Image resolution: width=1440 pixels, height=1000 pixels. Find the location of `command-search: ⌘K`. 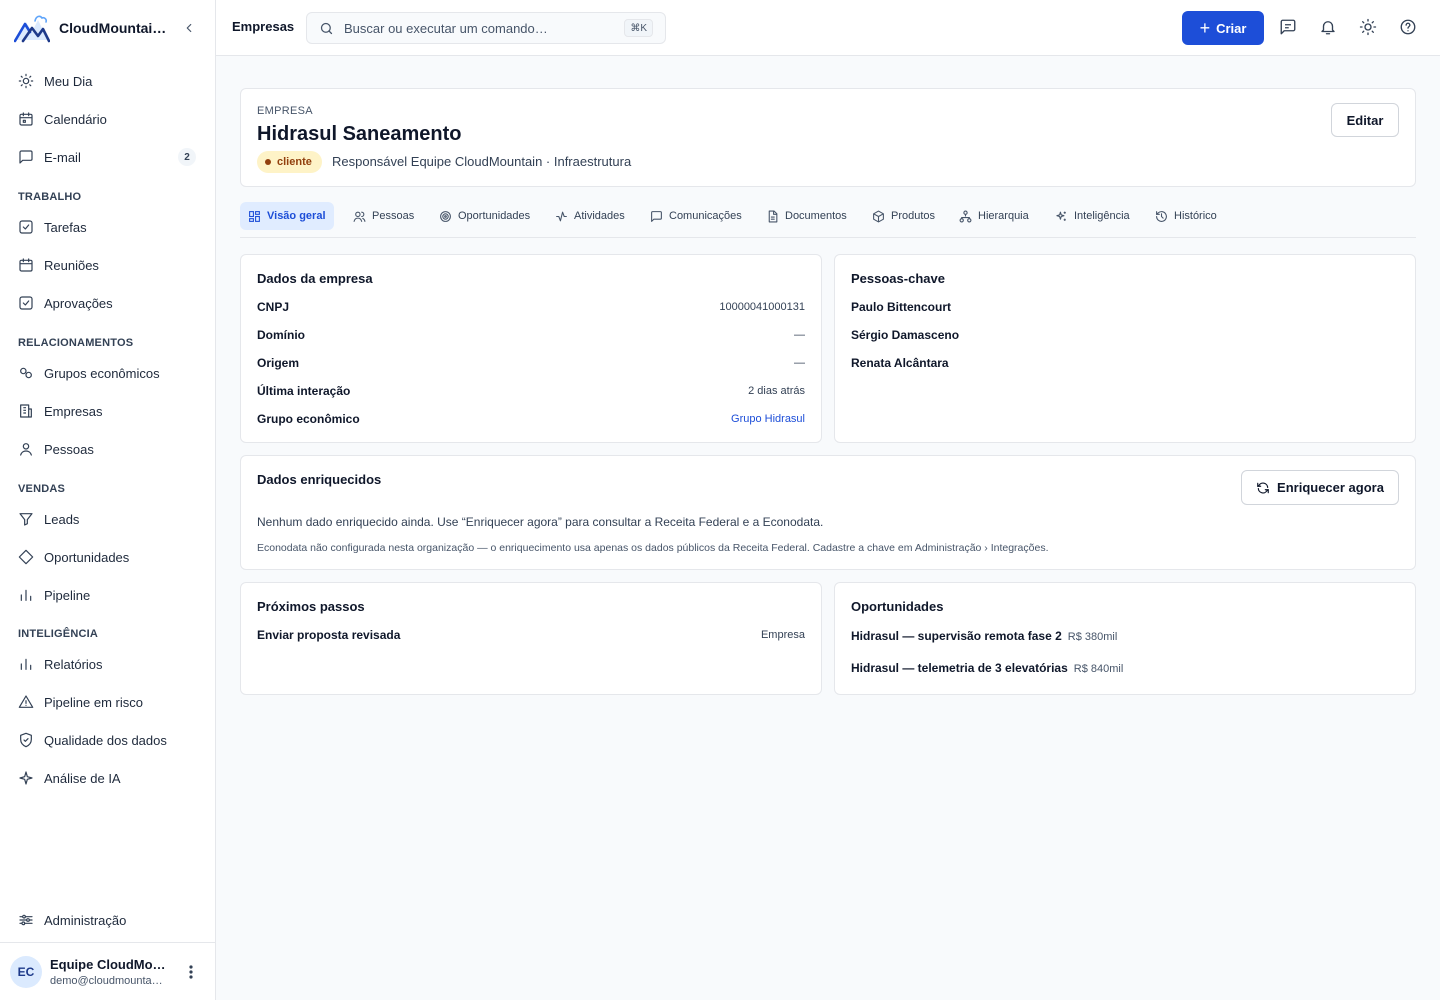

command-search: ⌘K is located at coordinates (486, 28).